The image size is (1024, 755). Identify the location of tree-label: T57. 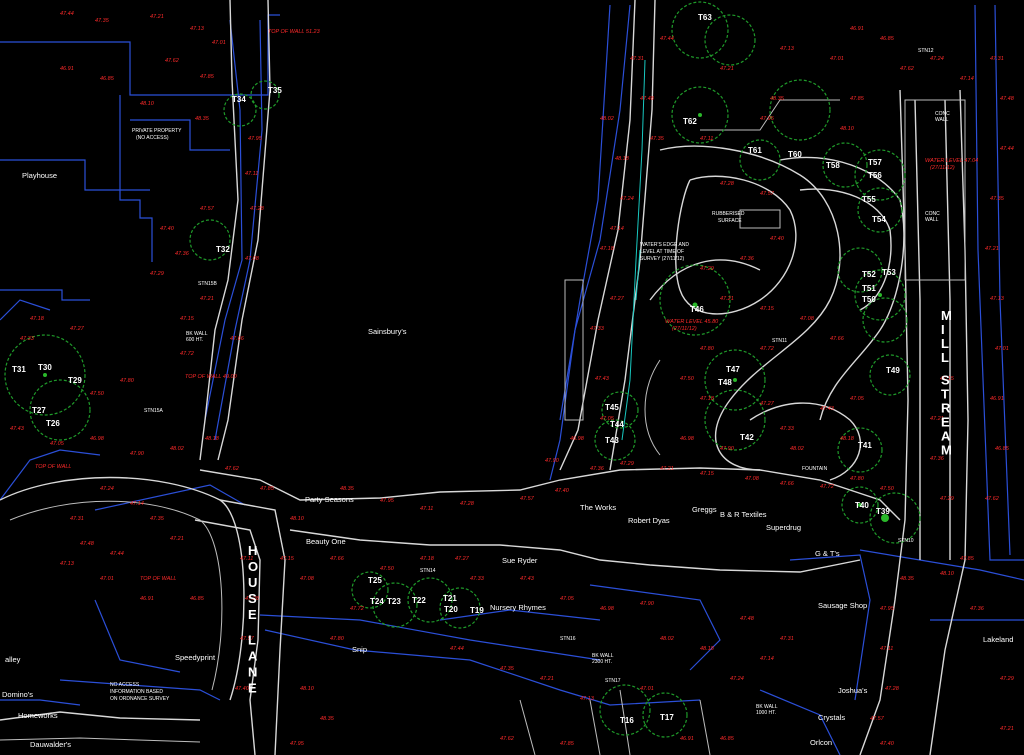
(875, 162).